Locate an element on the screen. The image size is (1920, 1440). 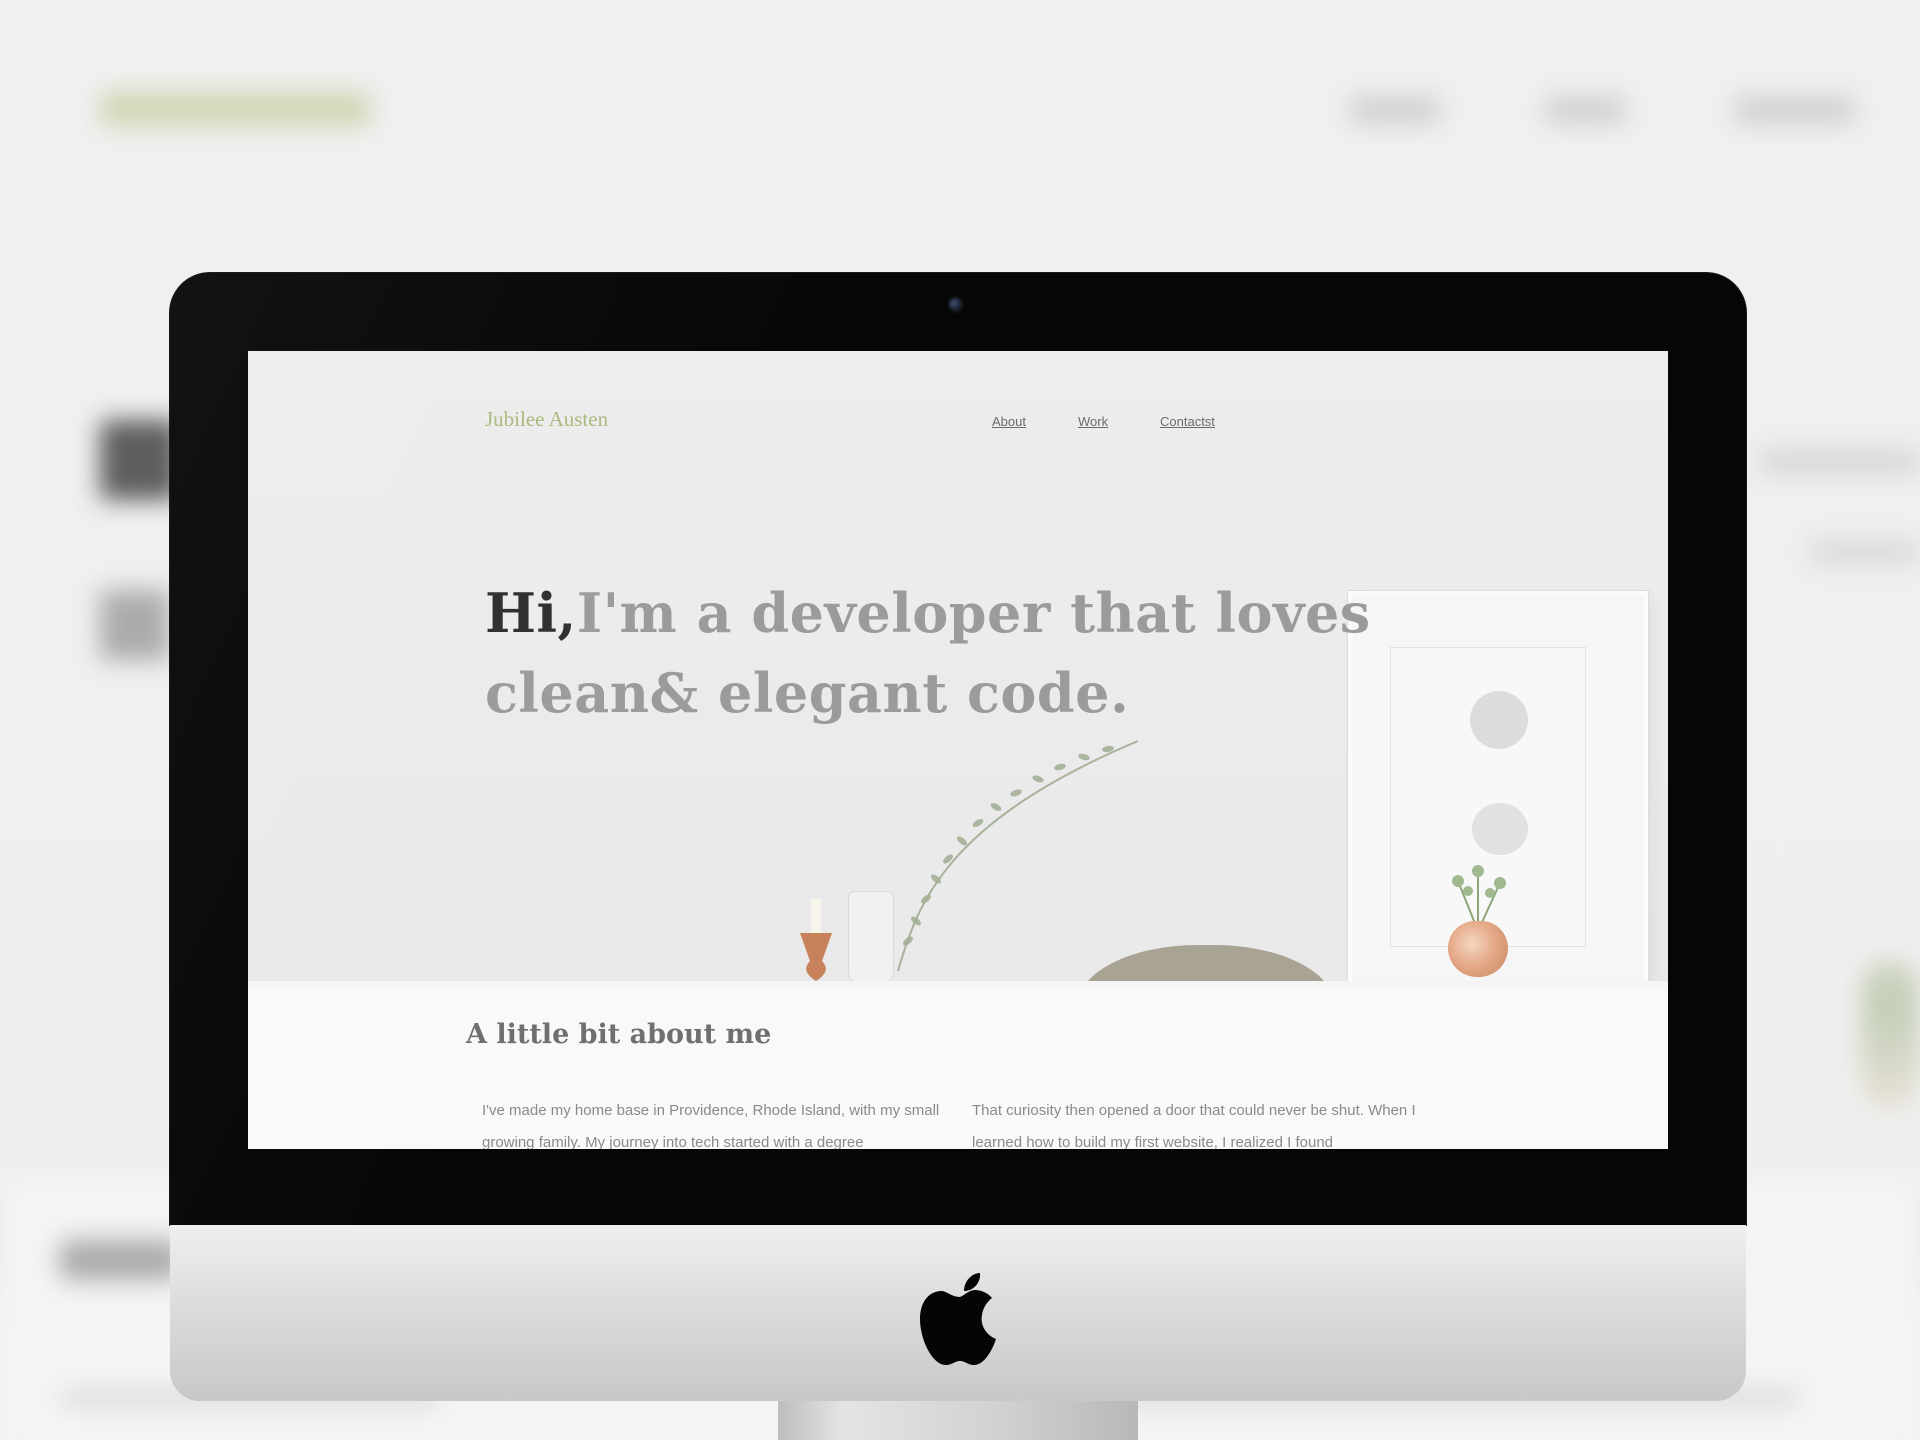
about-title: A little bit about me is located at coordinates (619, 1034).